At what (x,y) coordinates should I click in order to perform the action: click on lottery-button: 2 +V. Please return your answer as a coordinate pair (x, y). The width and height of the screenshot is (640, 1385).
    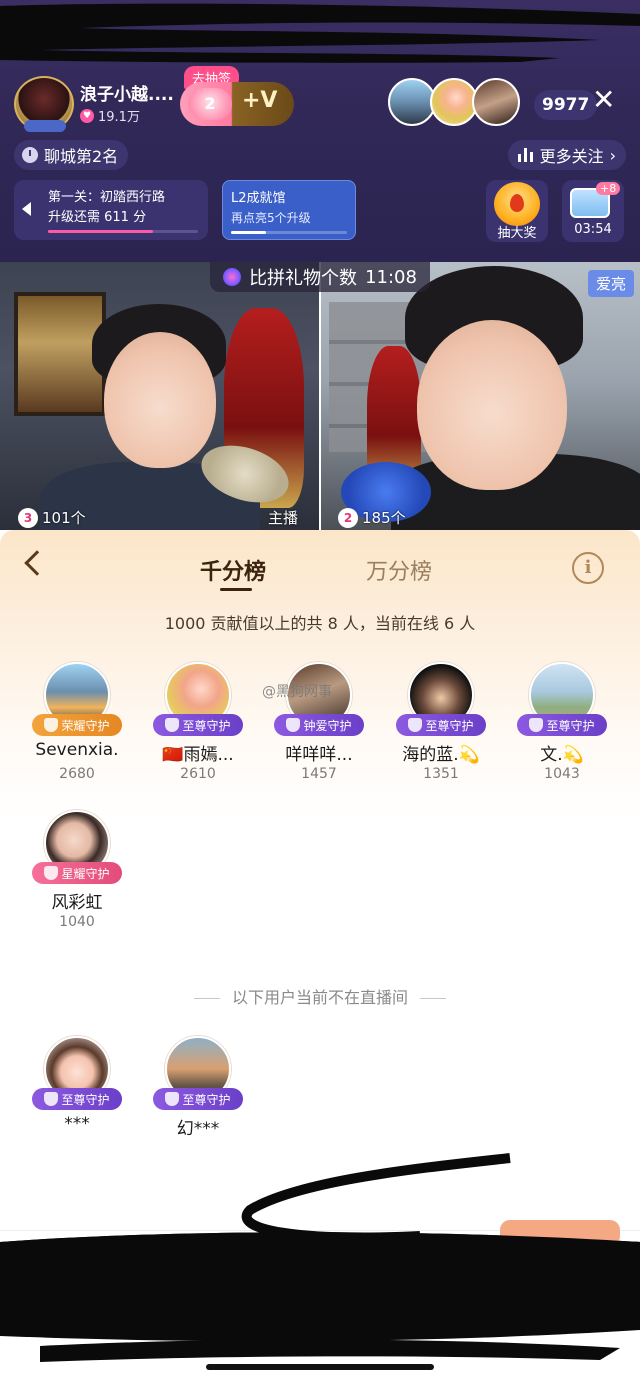
    Looking at the image, I should click on (237, 104).